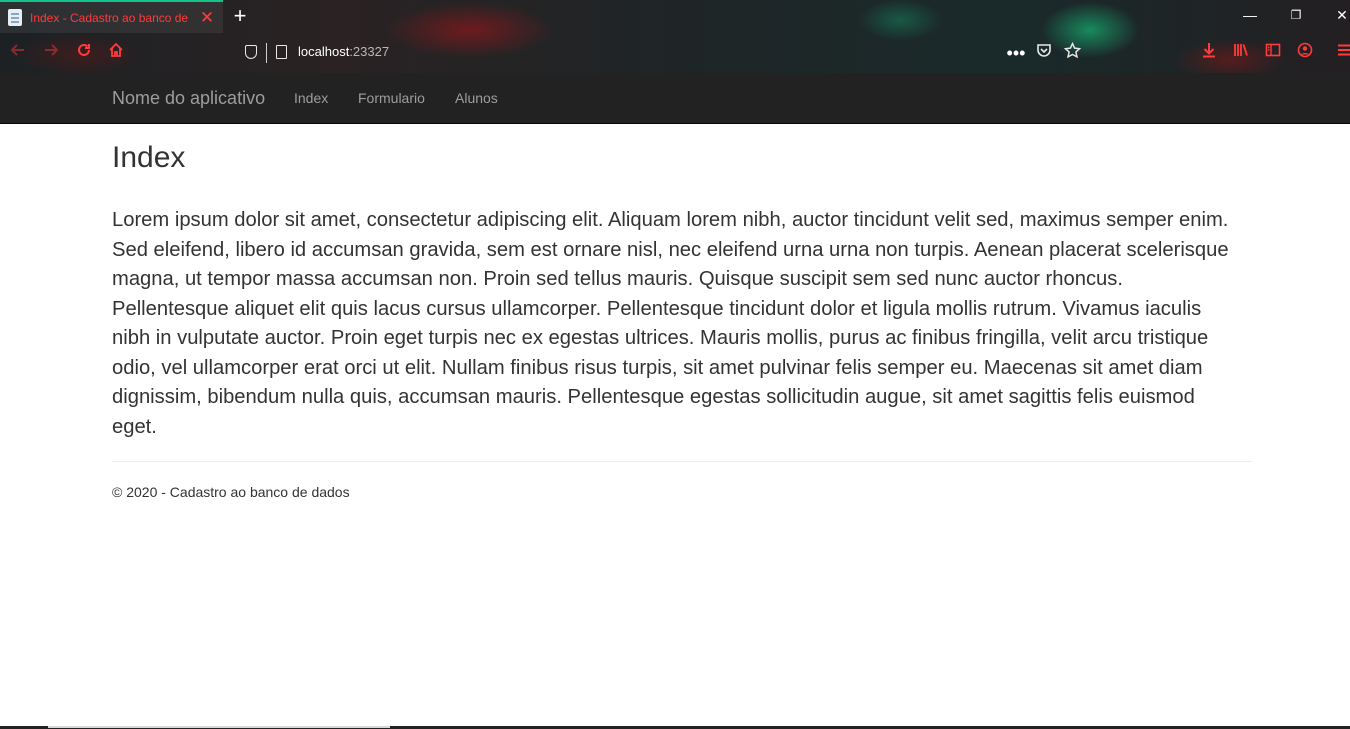  I want to click on menu-icon, so click(1341, 53).